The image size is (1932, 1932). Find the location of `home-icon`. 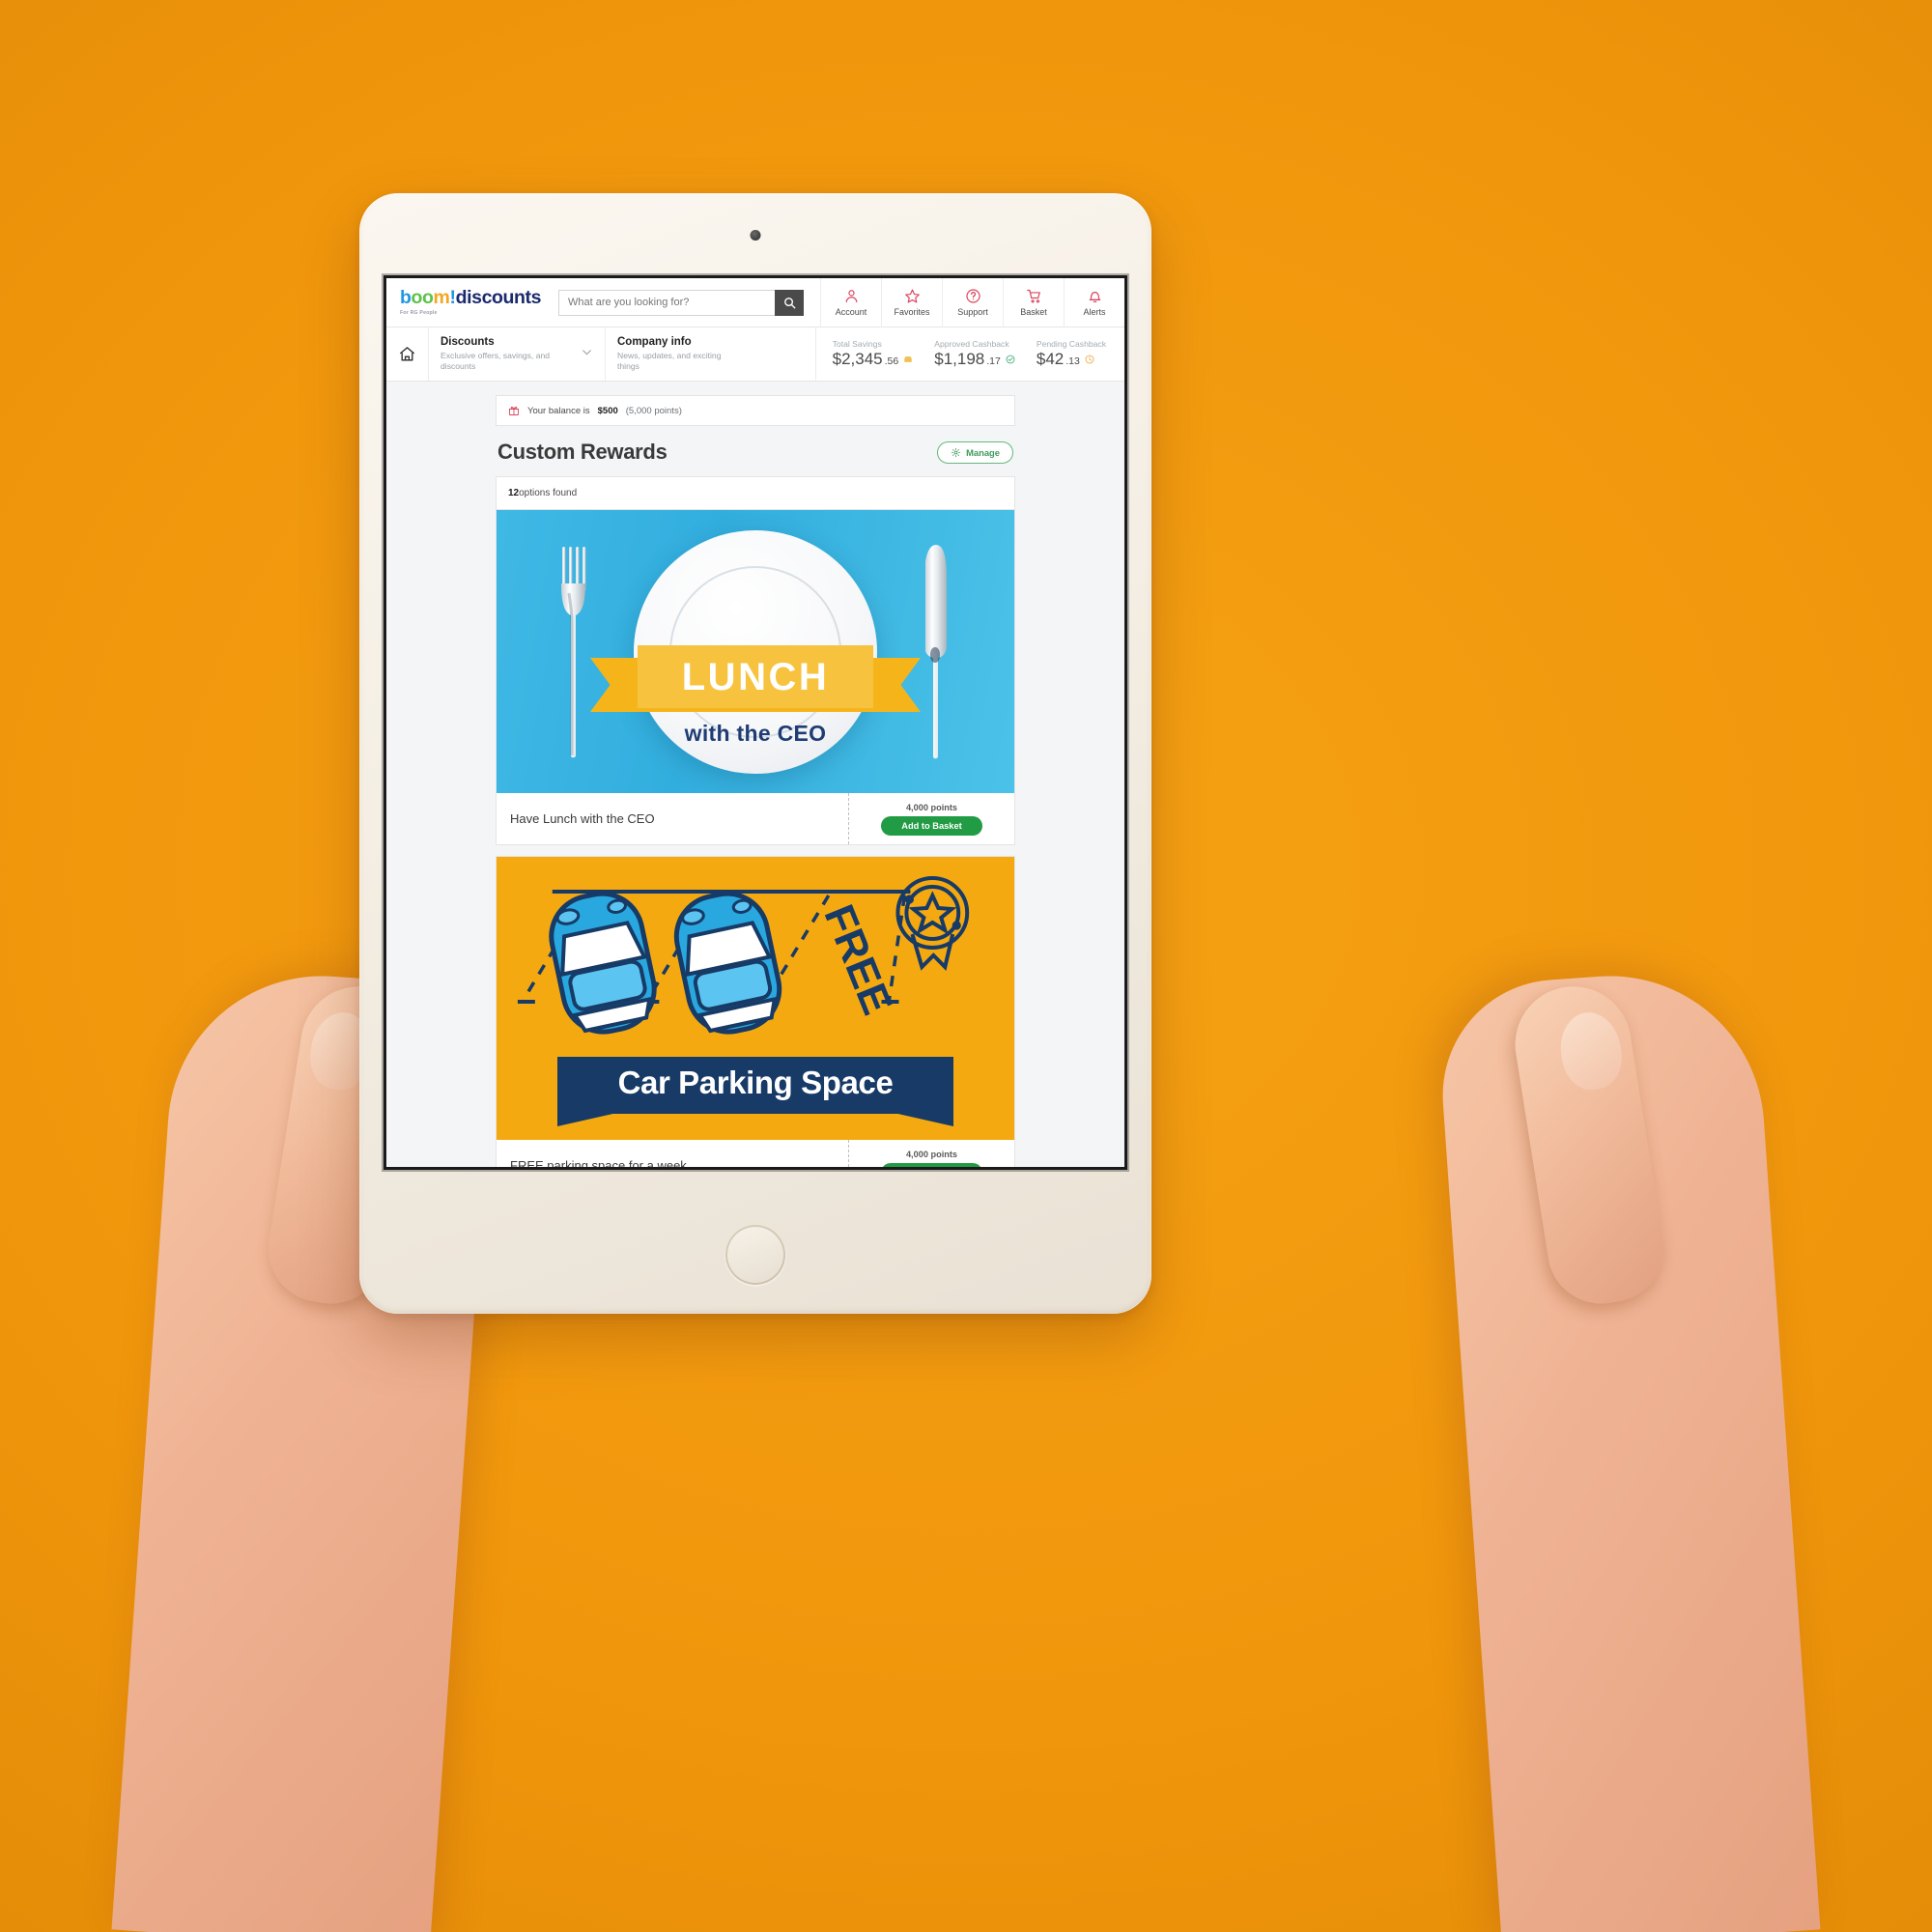

home-icon is located at coordinates (407, 354).